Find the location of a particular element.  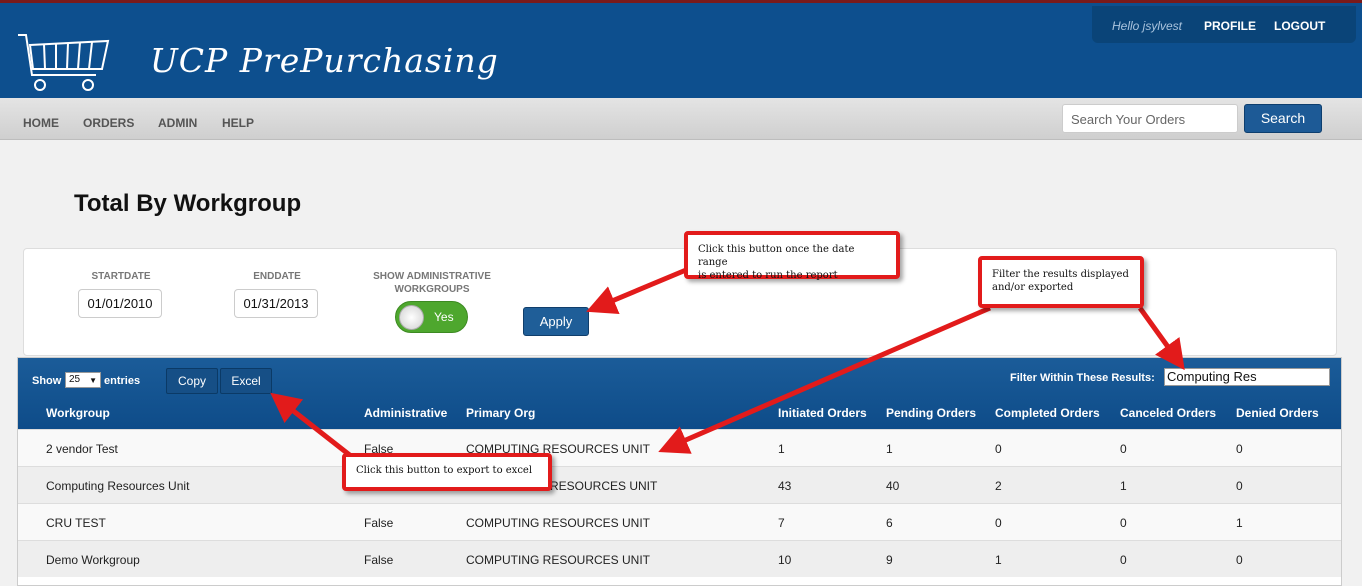

show-admin-label-line1: SHOW ADMINISTRATIVE is located at coordinates (432, 276).